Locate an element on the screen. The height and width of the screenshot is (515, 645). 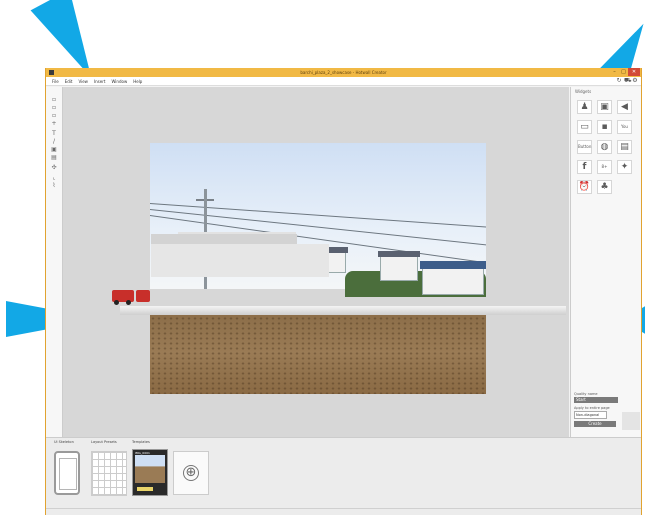
apply-label: Apply to entire page is located at coordinates (592, 408).